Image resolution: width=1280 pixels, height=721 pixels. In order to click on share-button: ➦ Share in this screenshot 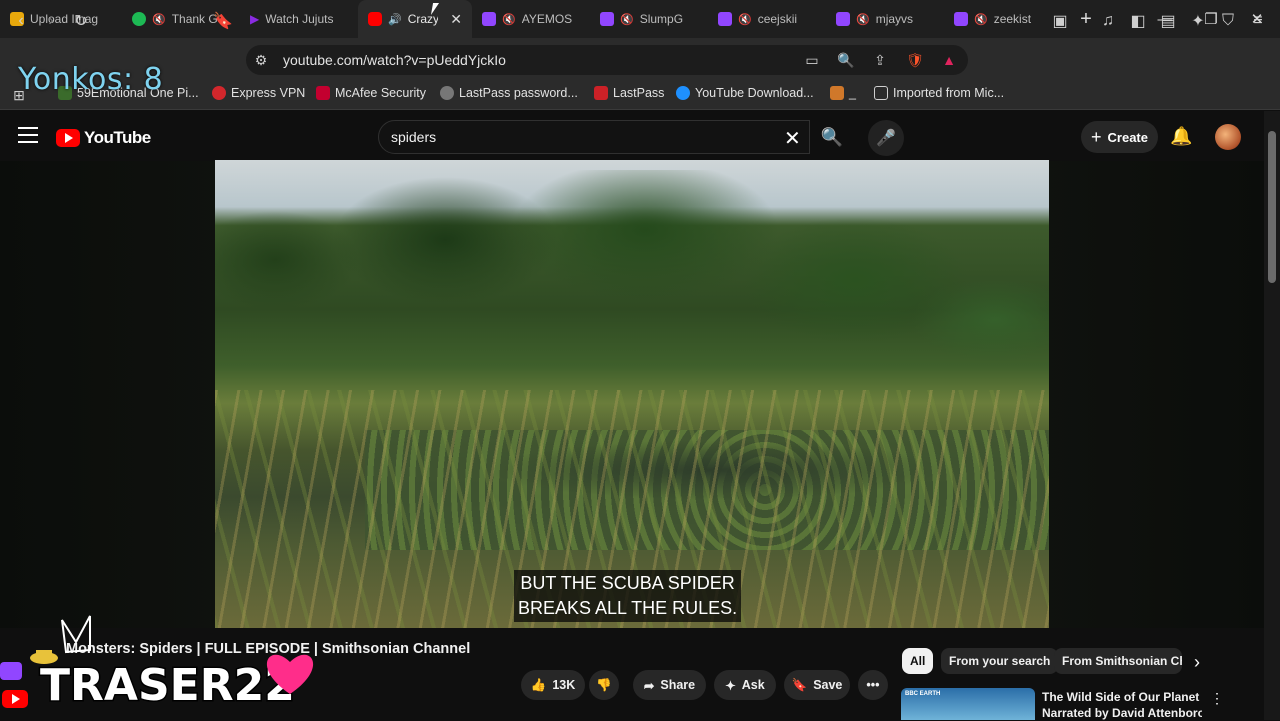, I will do `click(669, 685)`.